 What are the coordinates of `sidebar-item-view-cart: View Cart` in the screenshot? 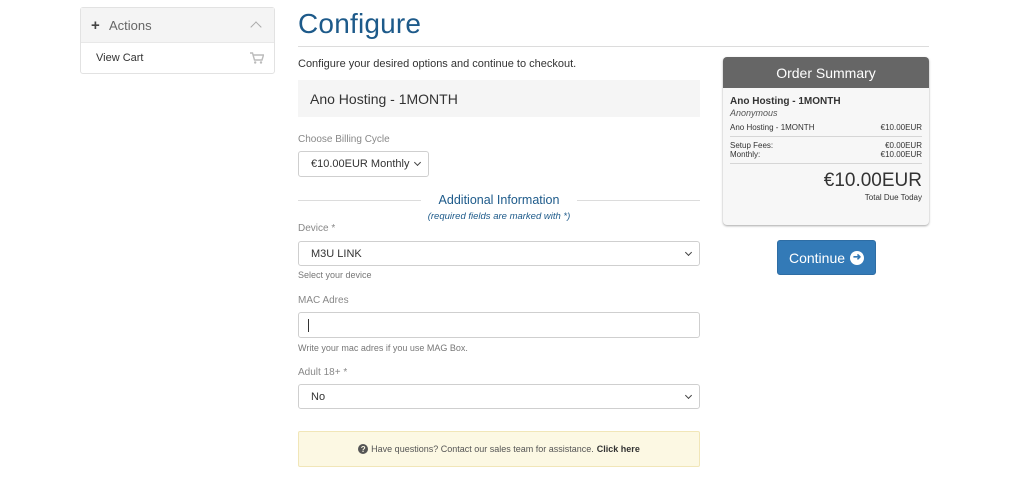 It's located at (177, 58).